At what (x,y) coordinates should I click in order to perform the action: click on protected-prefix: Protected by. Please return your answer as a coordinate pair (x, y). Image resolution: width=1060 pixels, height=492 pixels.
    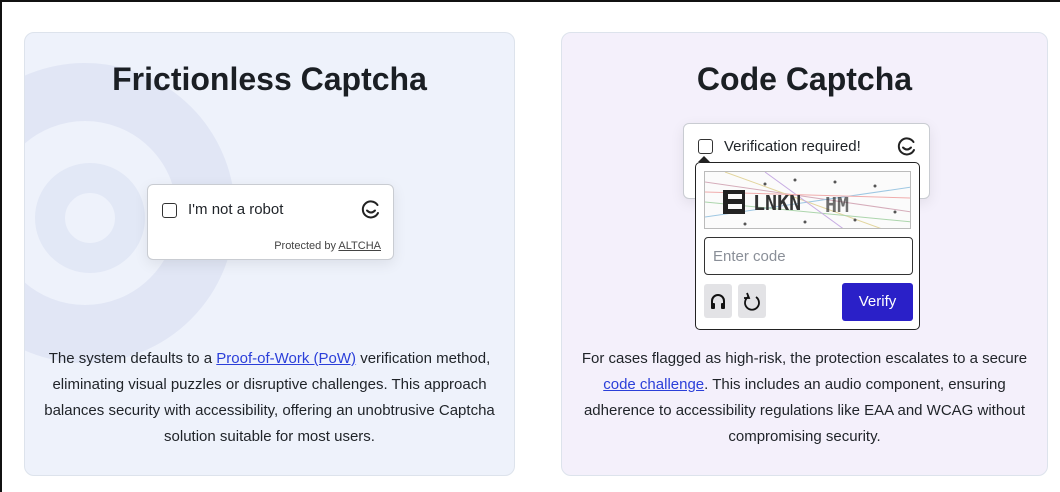
    Looking at the image, I should click on (306, 246).